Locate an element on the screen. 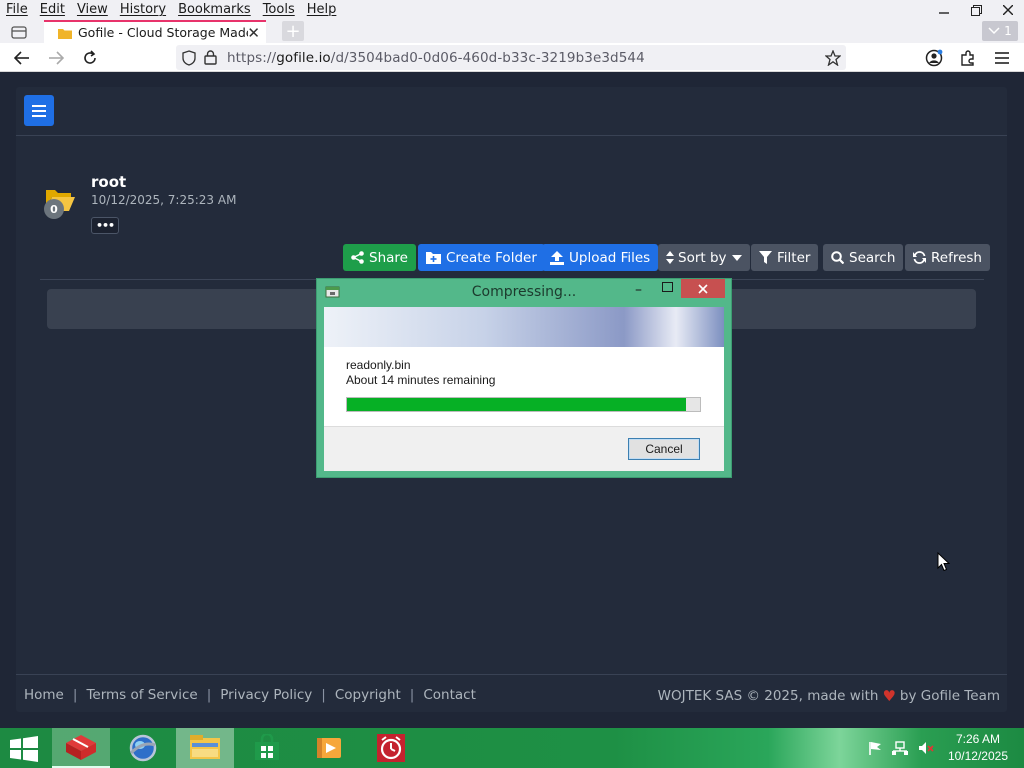  progress-fill is located at coordinates (516, 404).